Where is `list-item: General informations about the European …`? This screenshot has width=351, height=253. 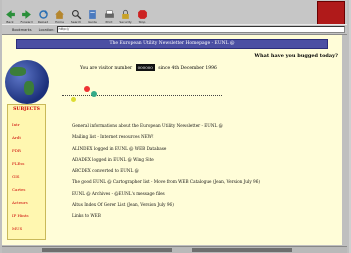
list-item: General informations about the European … is located at coordinates (202, 125).